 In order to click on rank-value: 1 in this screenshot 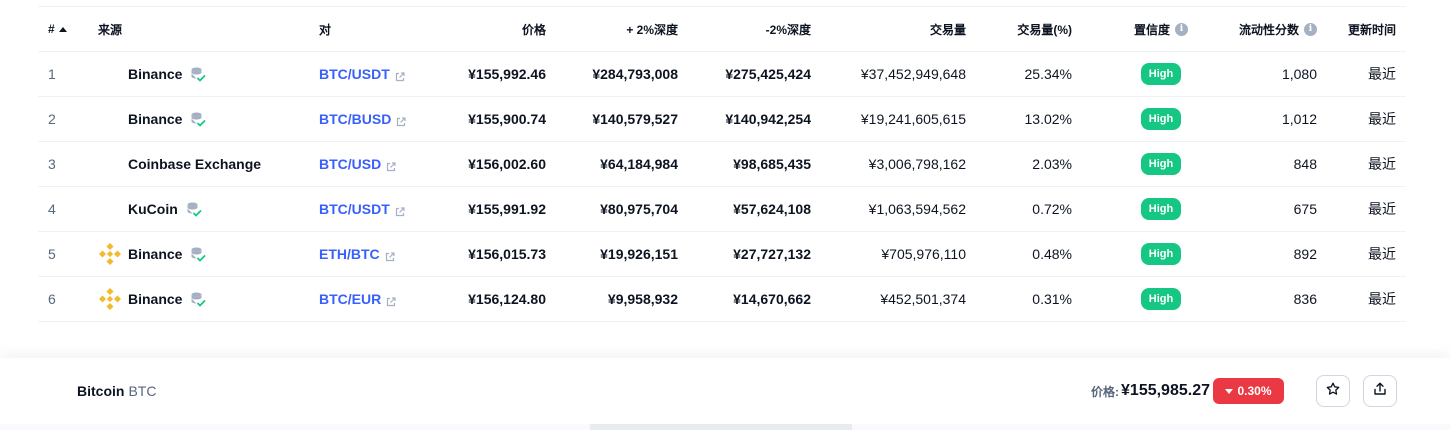, I will do `click(52, 74)`.